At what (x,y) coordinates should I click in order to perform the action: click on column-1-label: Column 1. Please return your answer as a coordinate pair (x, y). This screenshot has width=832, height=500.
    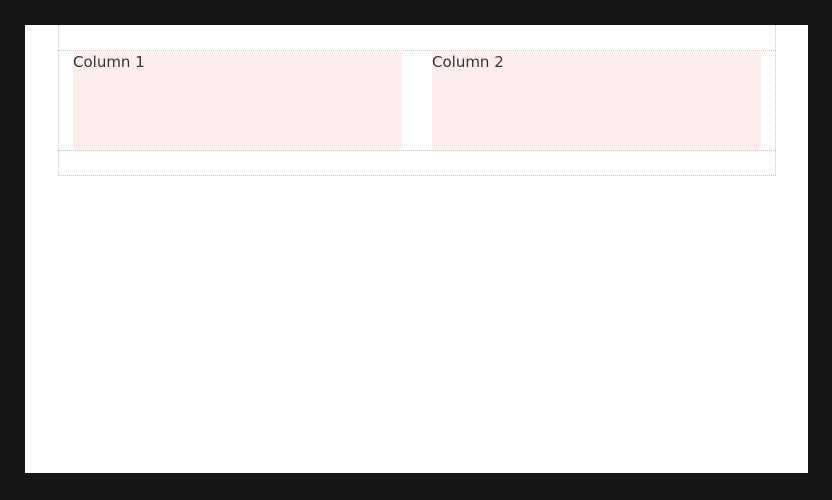
    Looking at the image, I should click on (109, 62).